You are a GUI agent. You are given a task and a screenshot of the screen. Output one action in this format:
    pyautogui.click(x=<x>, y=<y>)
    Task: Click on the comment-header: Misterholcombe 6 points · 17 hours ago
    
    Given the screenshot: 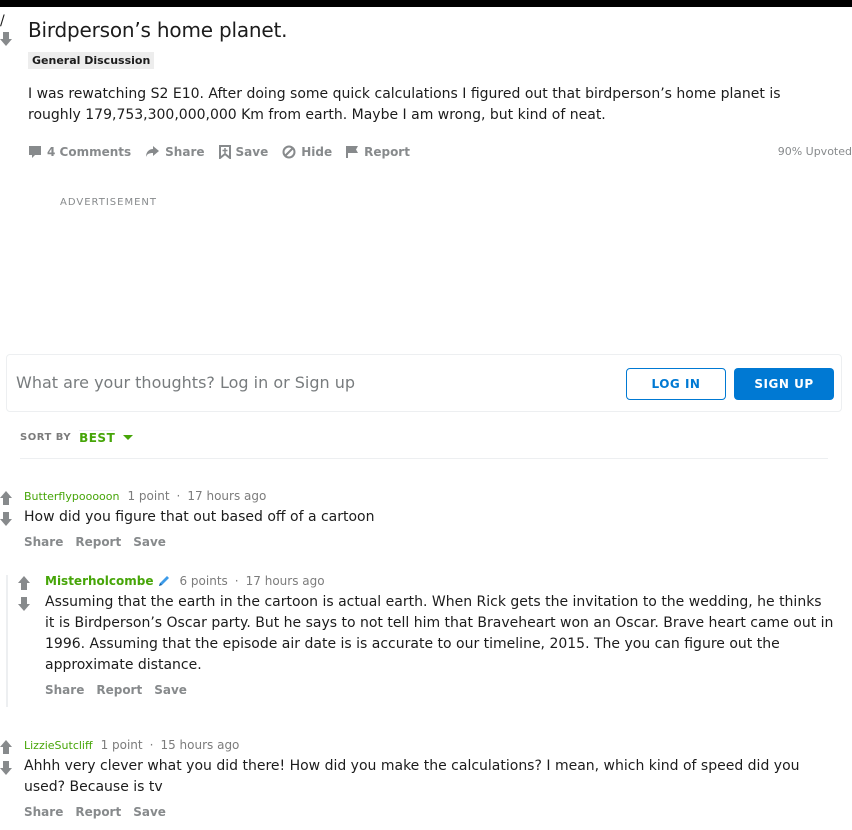 What is the action you would take?
    pyautogui.click(x=185, y=581)
    